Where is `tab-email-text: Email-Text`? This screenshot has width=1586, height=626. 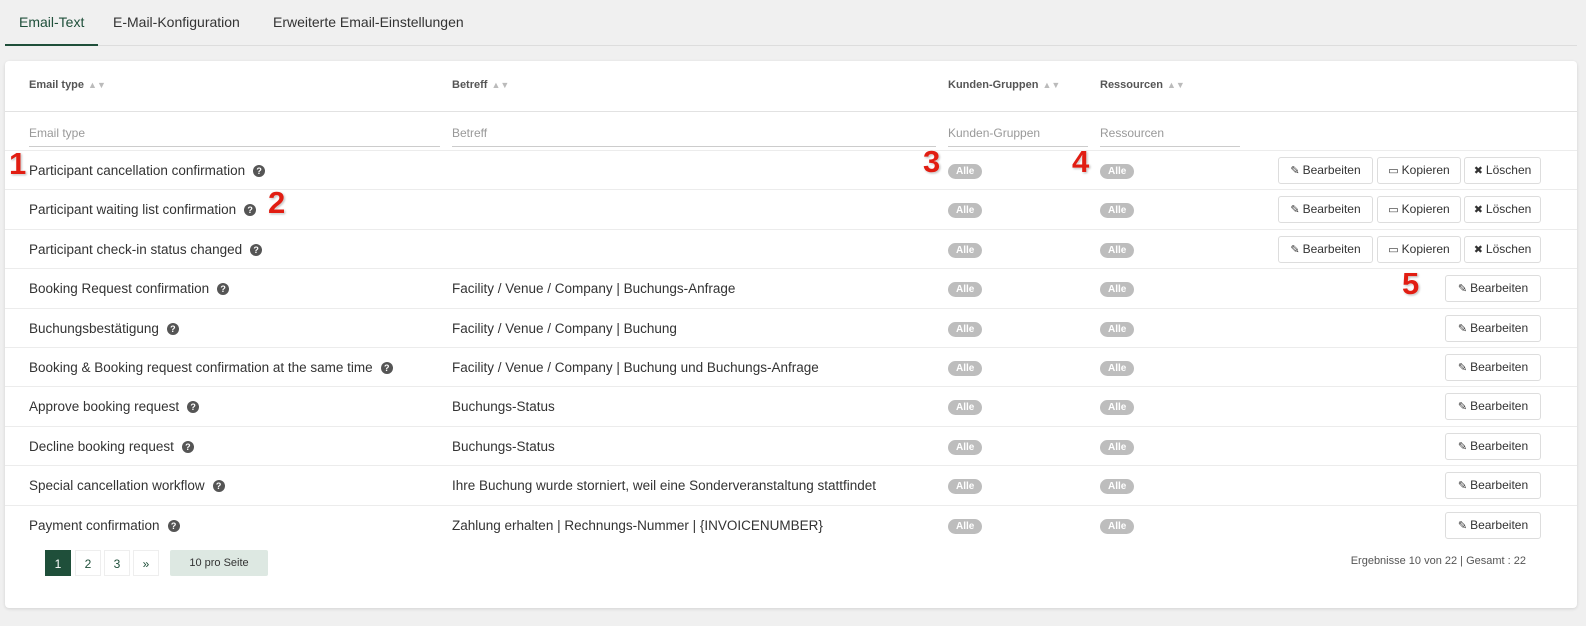 tab-email-text: Email-Text is located at coordinates (52, 23).